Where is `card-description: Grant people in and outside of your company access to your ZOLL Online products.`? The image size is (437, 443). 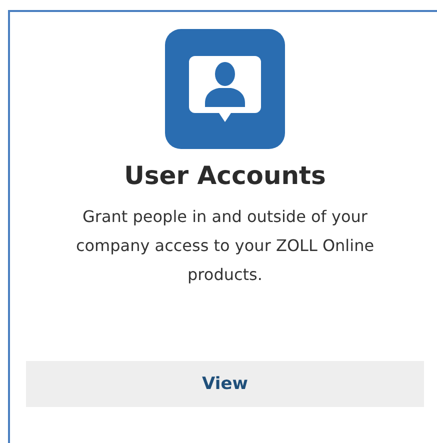
card-description: Grant people in and outside of your company access to your ZOLL Online products. is located at coordinates (225, 246).